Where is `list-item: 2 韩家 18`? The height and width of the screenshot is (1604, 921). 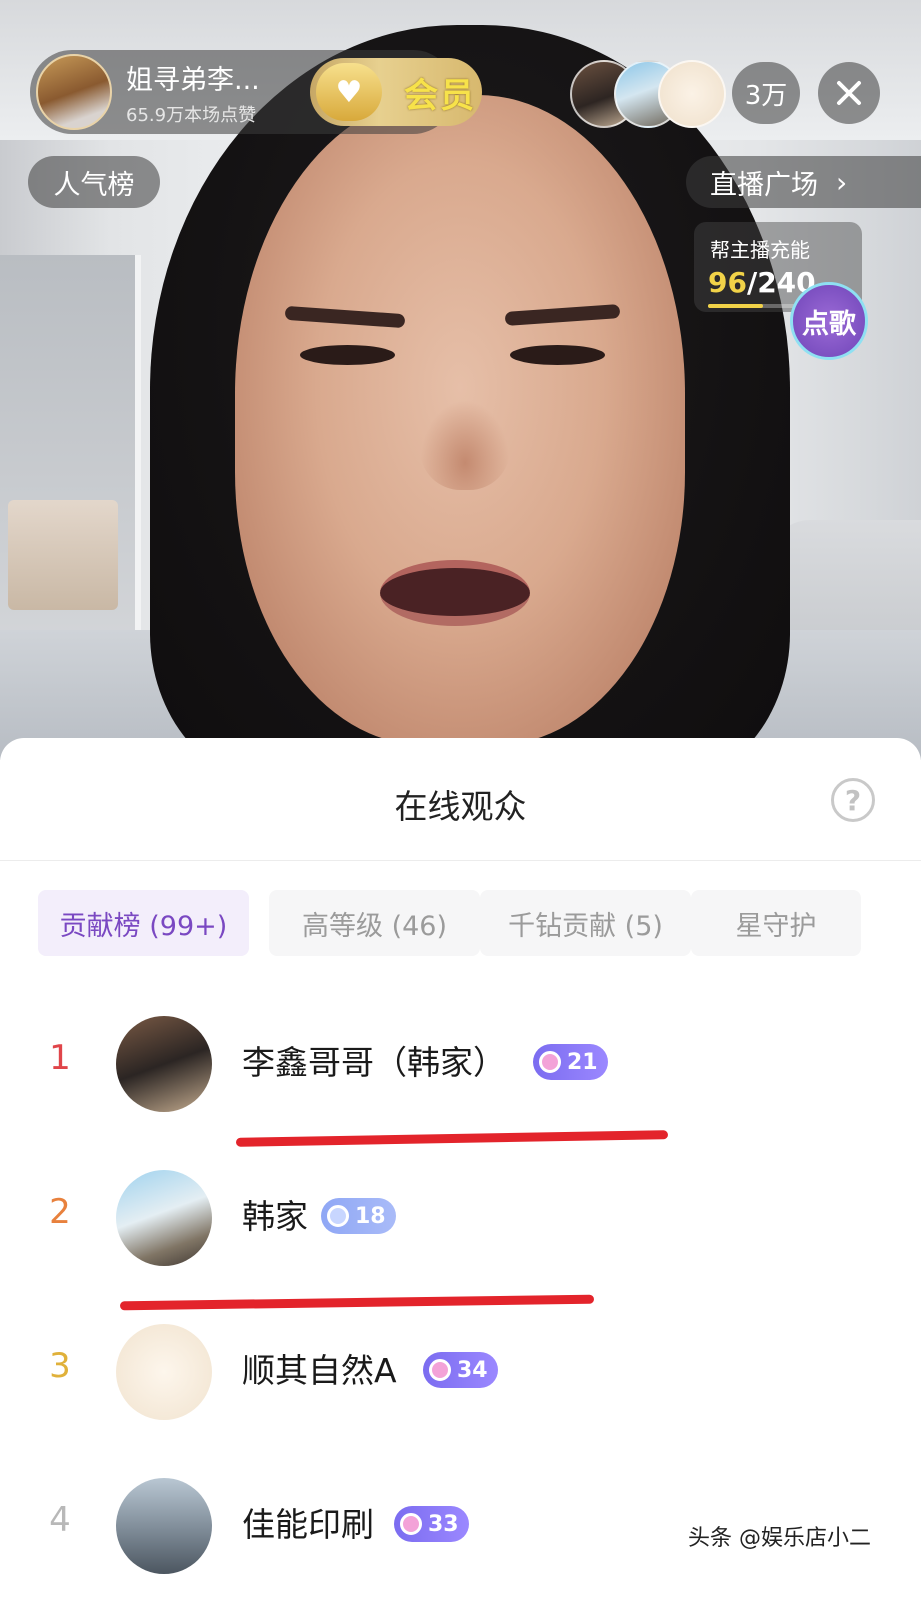
list-item: 2 韩家 18 is located at coordinates (460, 1217).